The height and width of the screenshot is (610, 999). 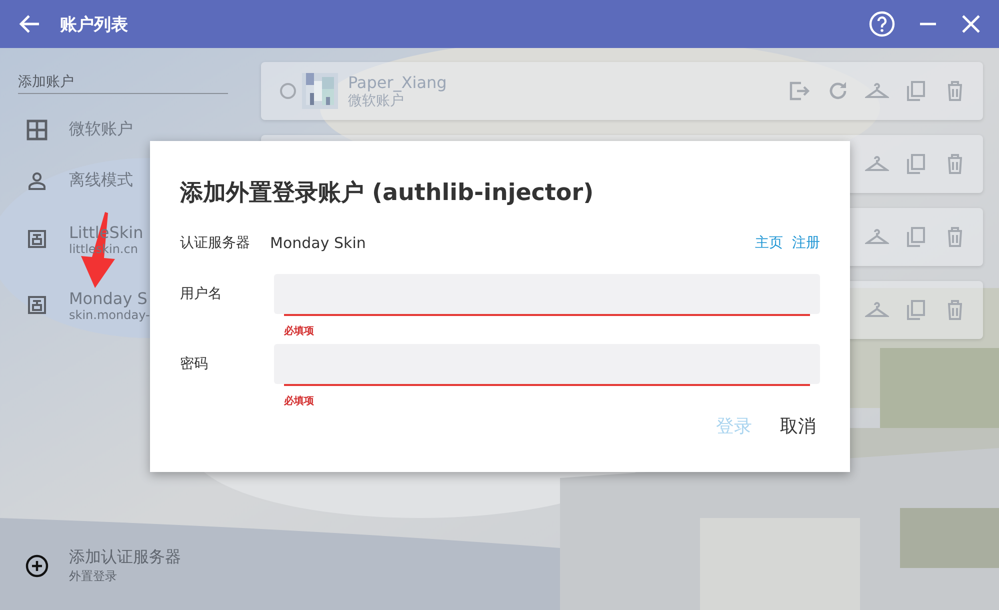 What do you see at coordinates (971, 24) in the screenshot?
I see `close-icon` at bounding box center [971, 24].